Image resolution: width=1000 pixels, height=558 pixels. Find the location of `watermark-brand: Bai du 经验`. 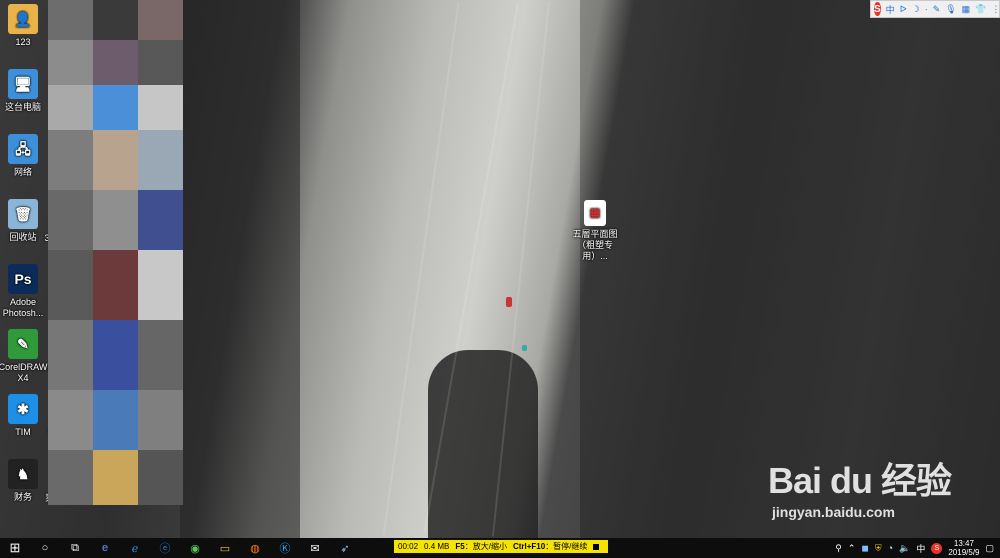

watermark-brand: Bai du 经验 is located at coordinates (860, 480).